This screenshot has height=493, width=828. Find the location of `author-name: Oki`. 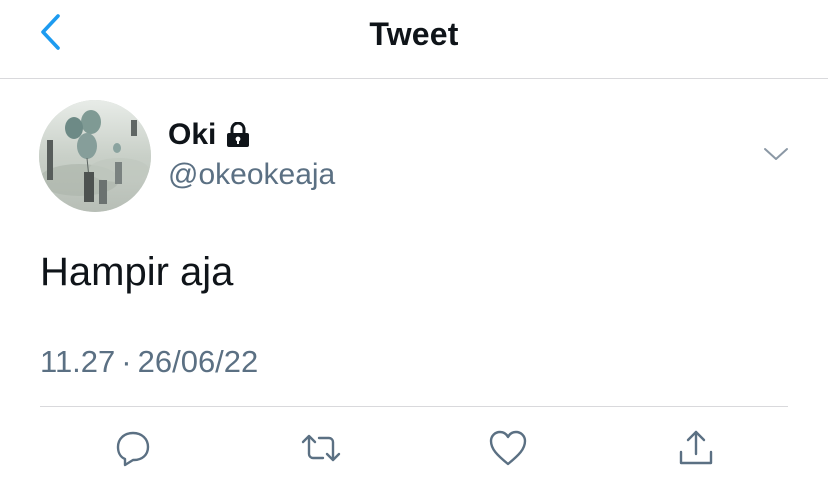

author-name: Oki is located at coordinates (192, 135).